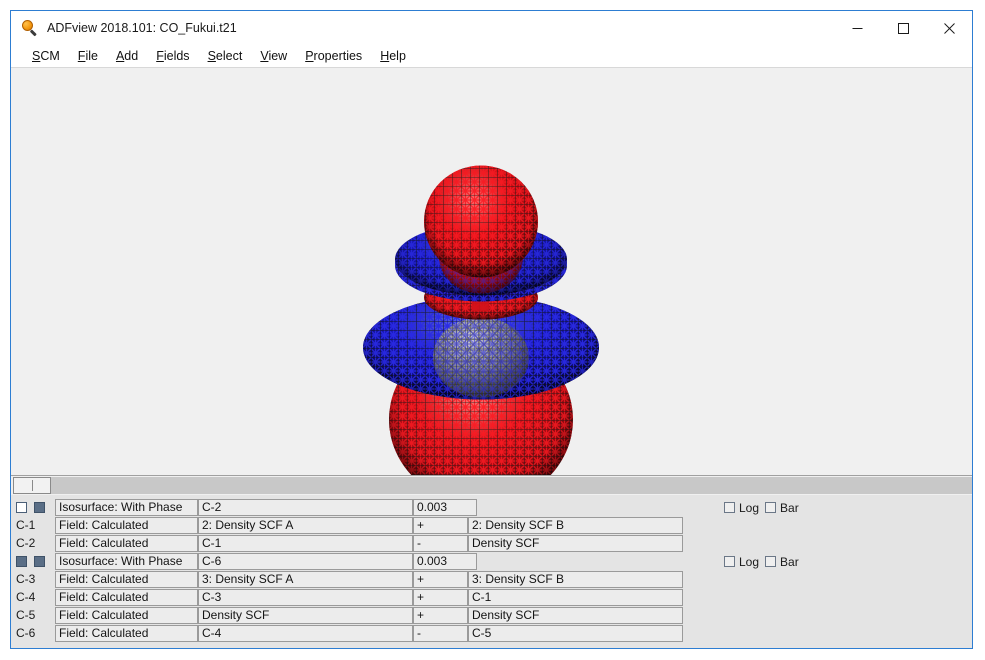 The height and width of the screenshot is (660, 985). I want to click on isosurface-value-2: 0.003, so click(445, 561).